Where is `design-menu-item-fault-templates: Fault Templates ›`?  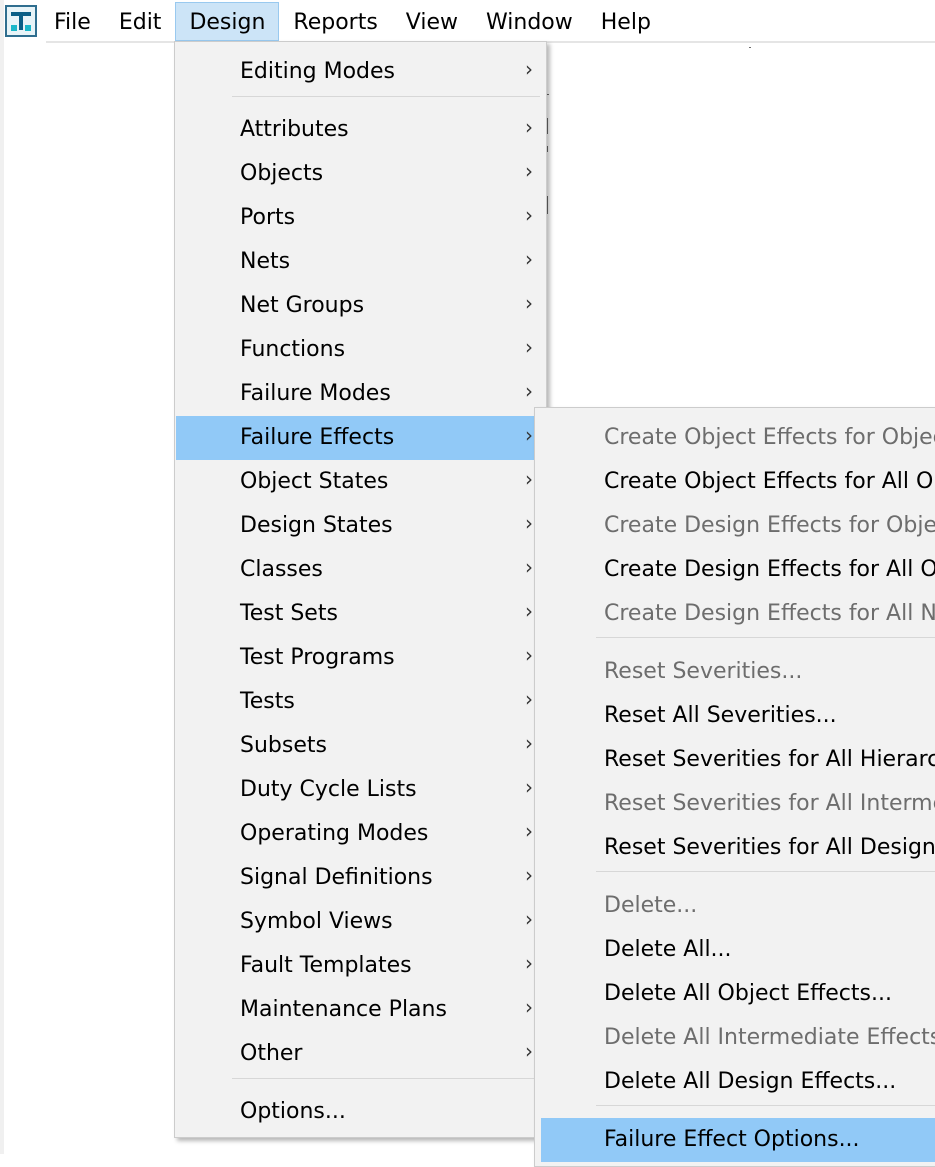
design-menu-item-fault-templates: Fault Templates › is located at coordinates (360, 966).